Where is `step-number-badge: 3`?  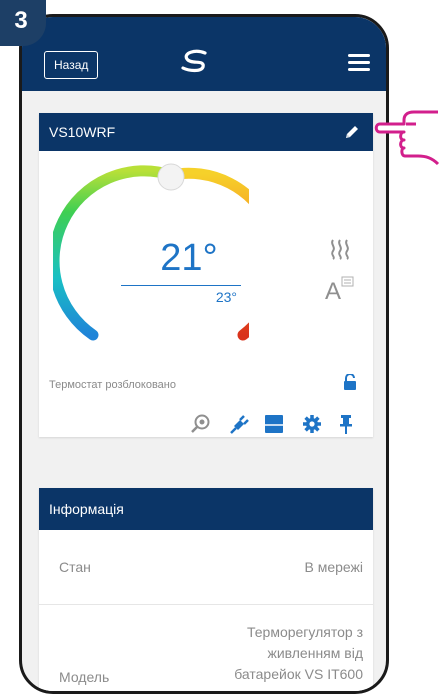
step-number-badge: 3 is located at coordinates (23, 23).